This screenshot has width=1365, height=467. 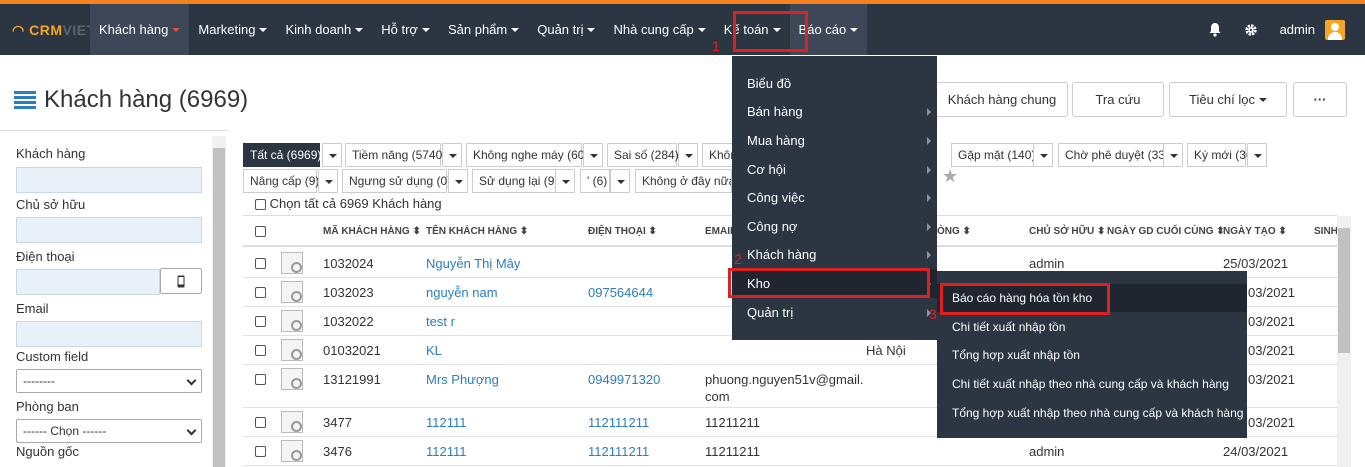 What do you see at coordinates (88, 282) in the screenshot?
I see `phone-input` at bounding box center [88, 282].